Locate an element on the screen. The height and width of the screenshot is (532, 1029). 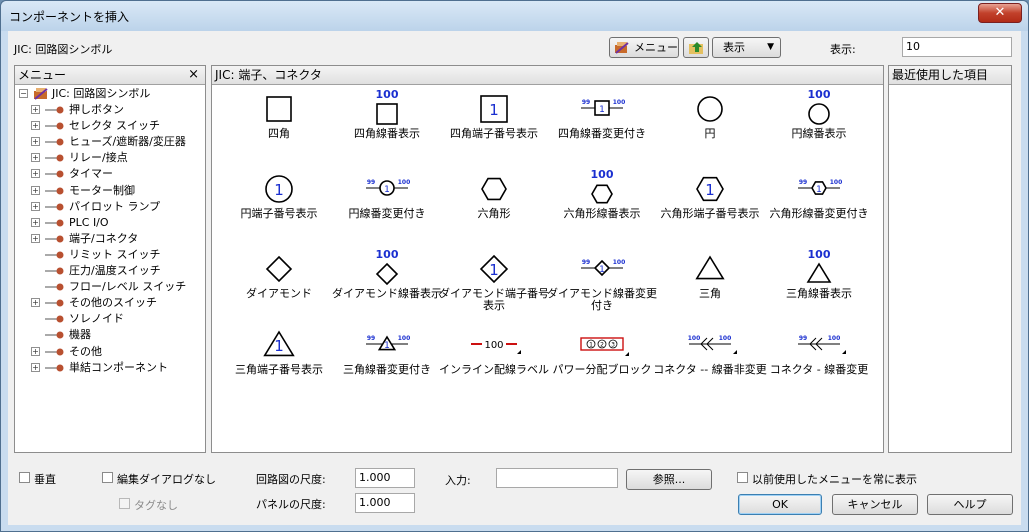
view-dropdown: 表示 ▼ is located at coordinates (746, 47).